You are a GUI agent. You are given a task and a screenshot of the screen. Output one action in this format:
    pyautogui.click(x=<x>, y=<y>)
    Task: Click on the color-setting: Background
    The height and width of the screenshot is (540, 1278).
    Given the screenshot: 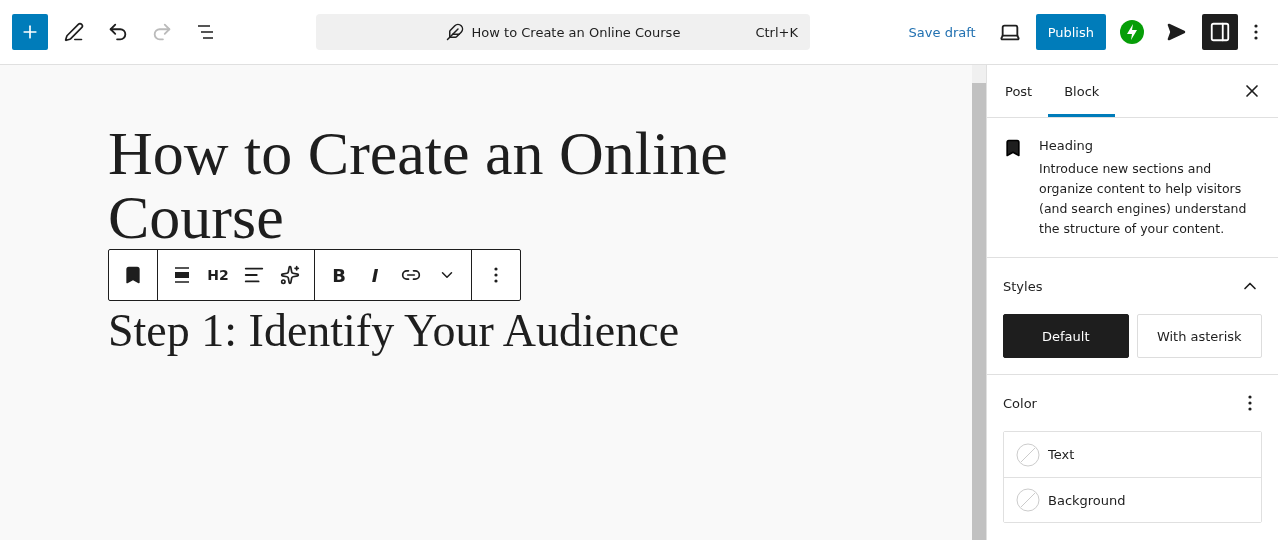 What is the action you would take?
    pyautogui.click(x=1132, y=499)
    